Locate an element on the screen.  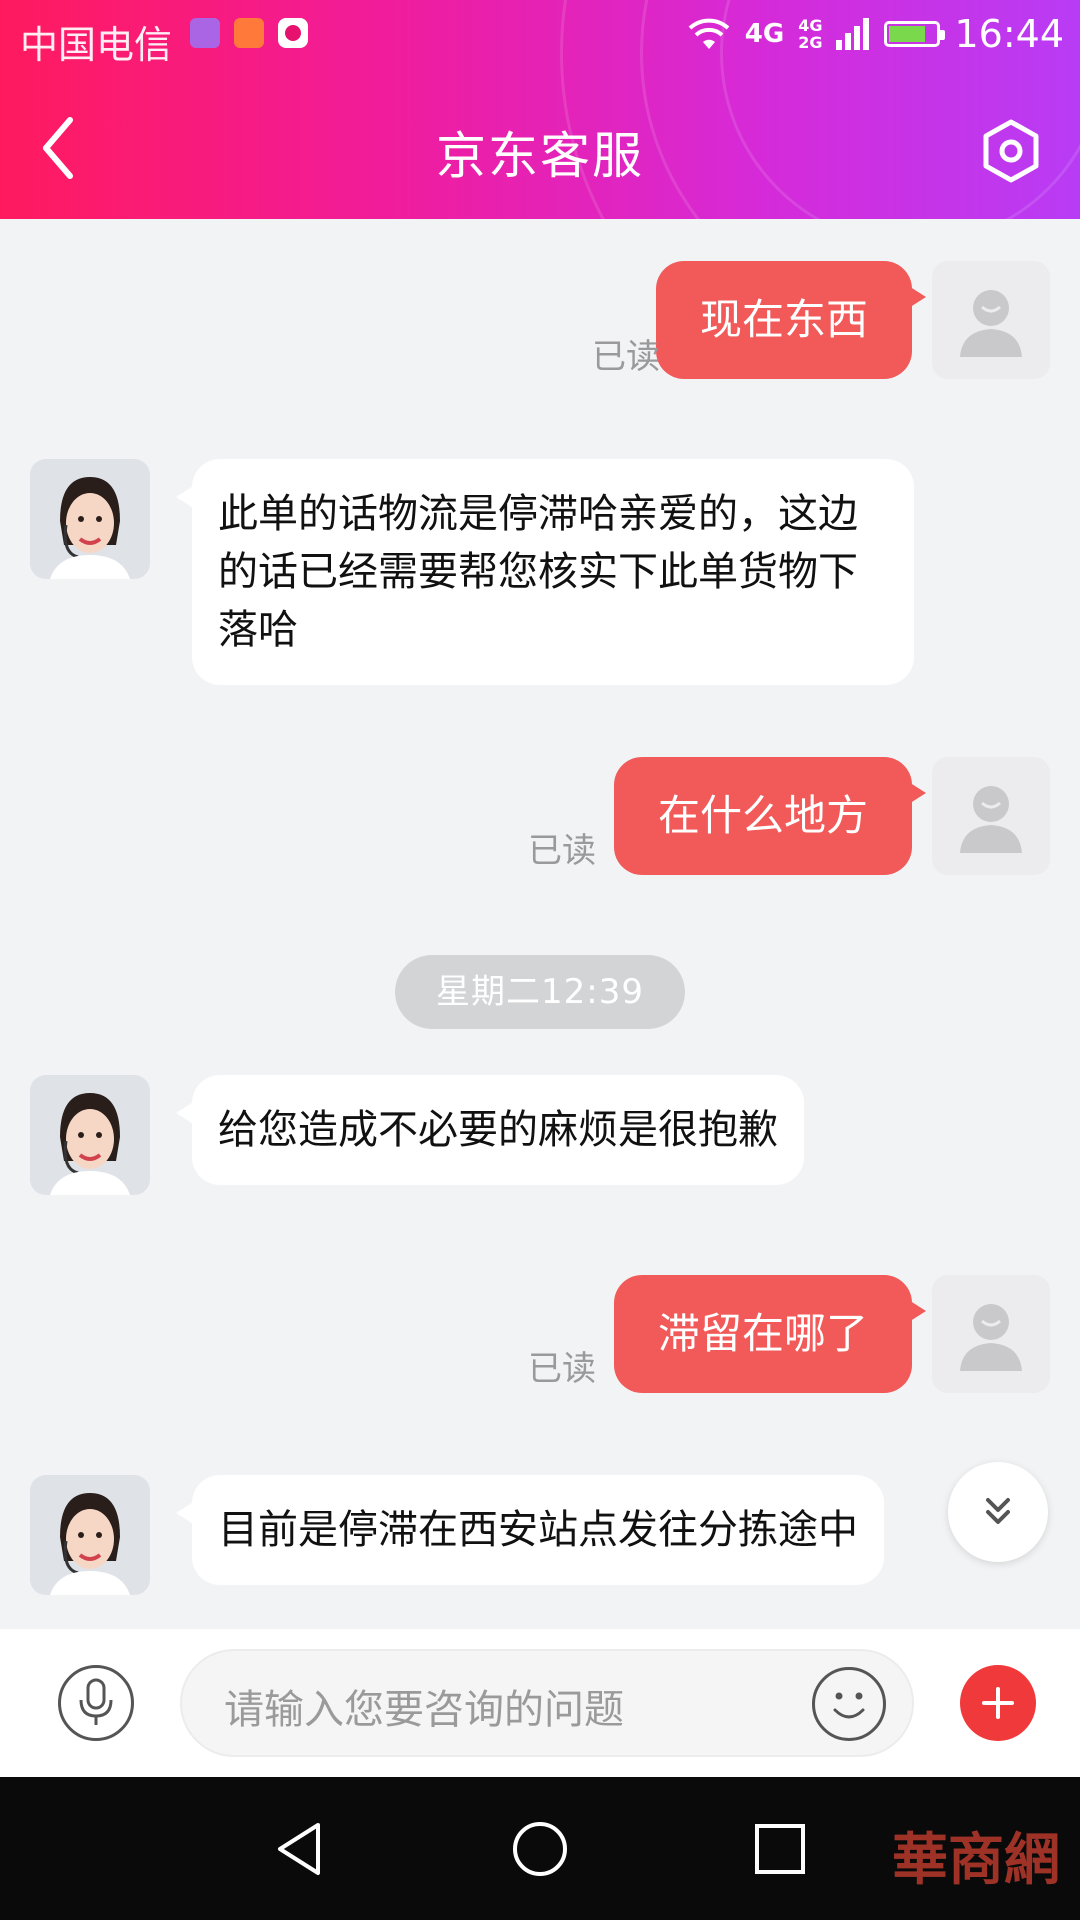
message-input: 请输入您要咨询的问题 is located at coordinates (547, 1703).